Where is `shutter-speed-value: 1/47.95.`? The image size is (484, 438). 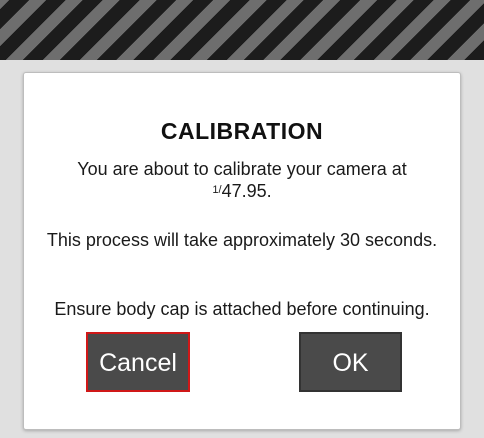
shutter-speed-value: 1/47.95. is located at coordinates (242, 191).